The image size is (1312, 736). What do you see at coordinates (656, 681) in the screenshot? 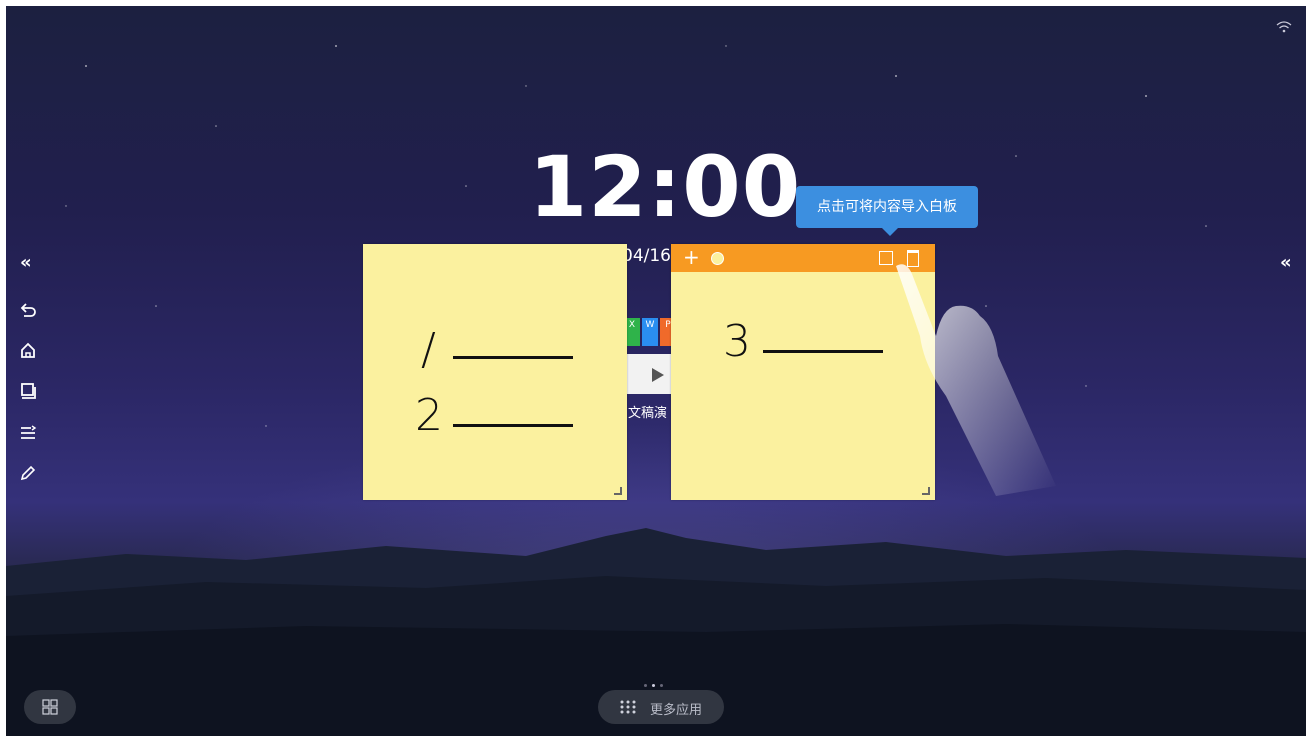
I see `page-indicator` at bounding box center [656, 681].